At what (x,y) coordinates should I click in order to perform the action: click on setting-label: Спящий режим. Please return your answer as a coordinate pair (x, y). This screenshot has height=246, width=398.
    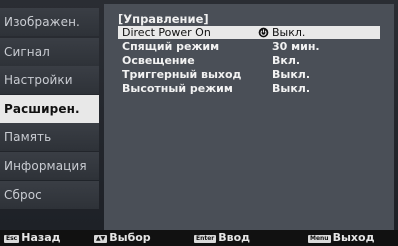
    Looking at the image, I should click on (171, 46).